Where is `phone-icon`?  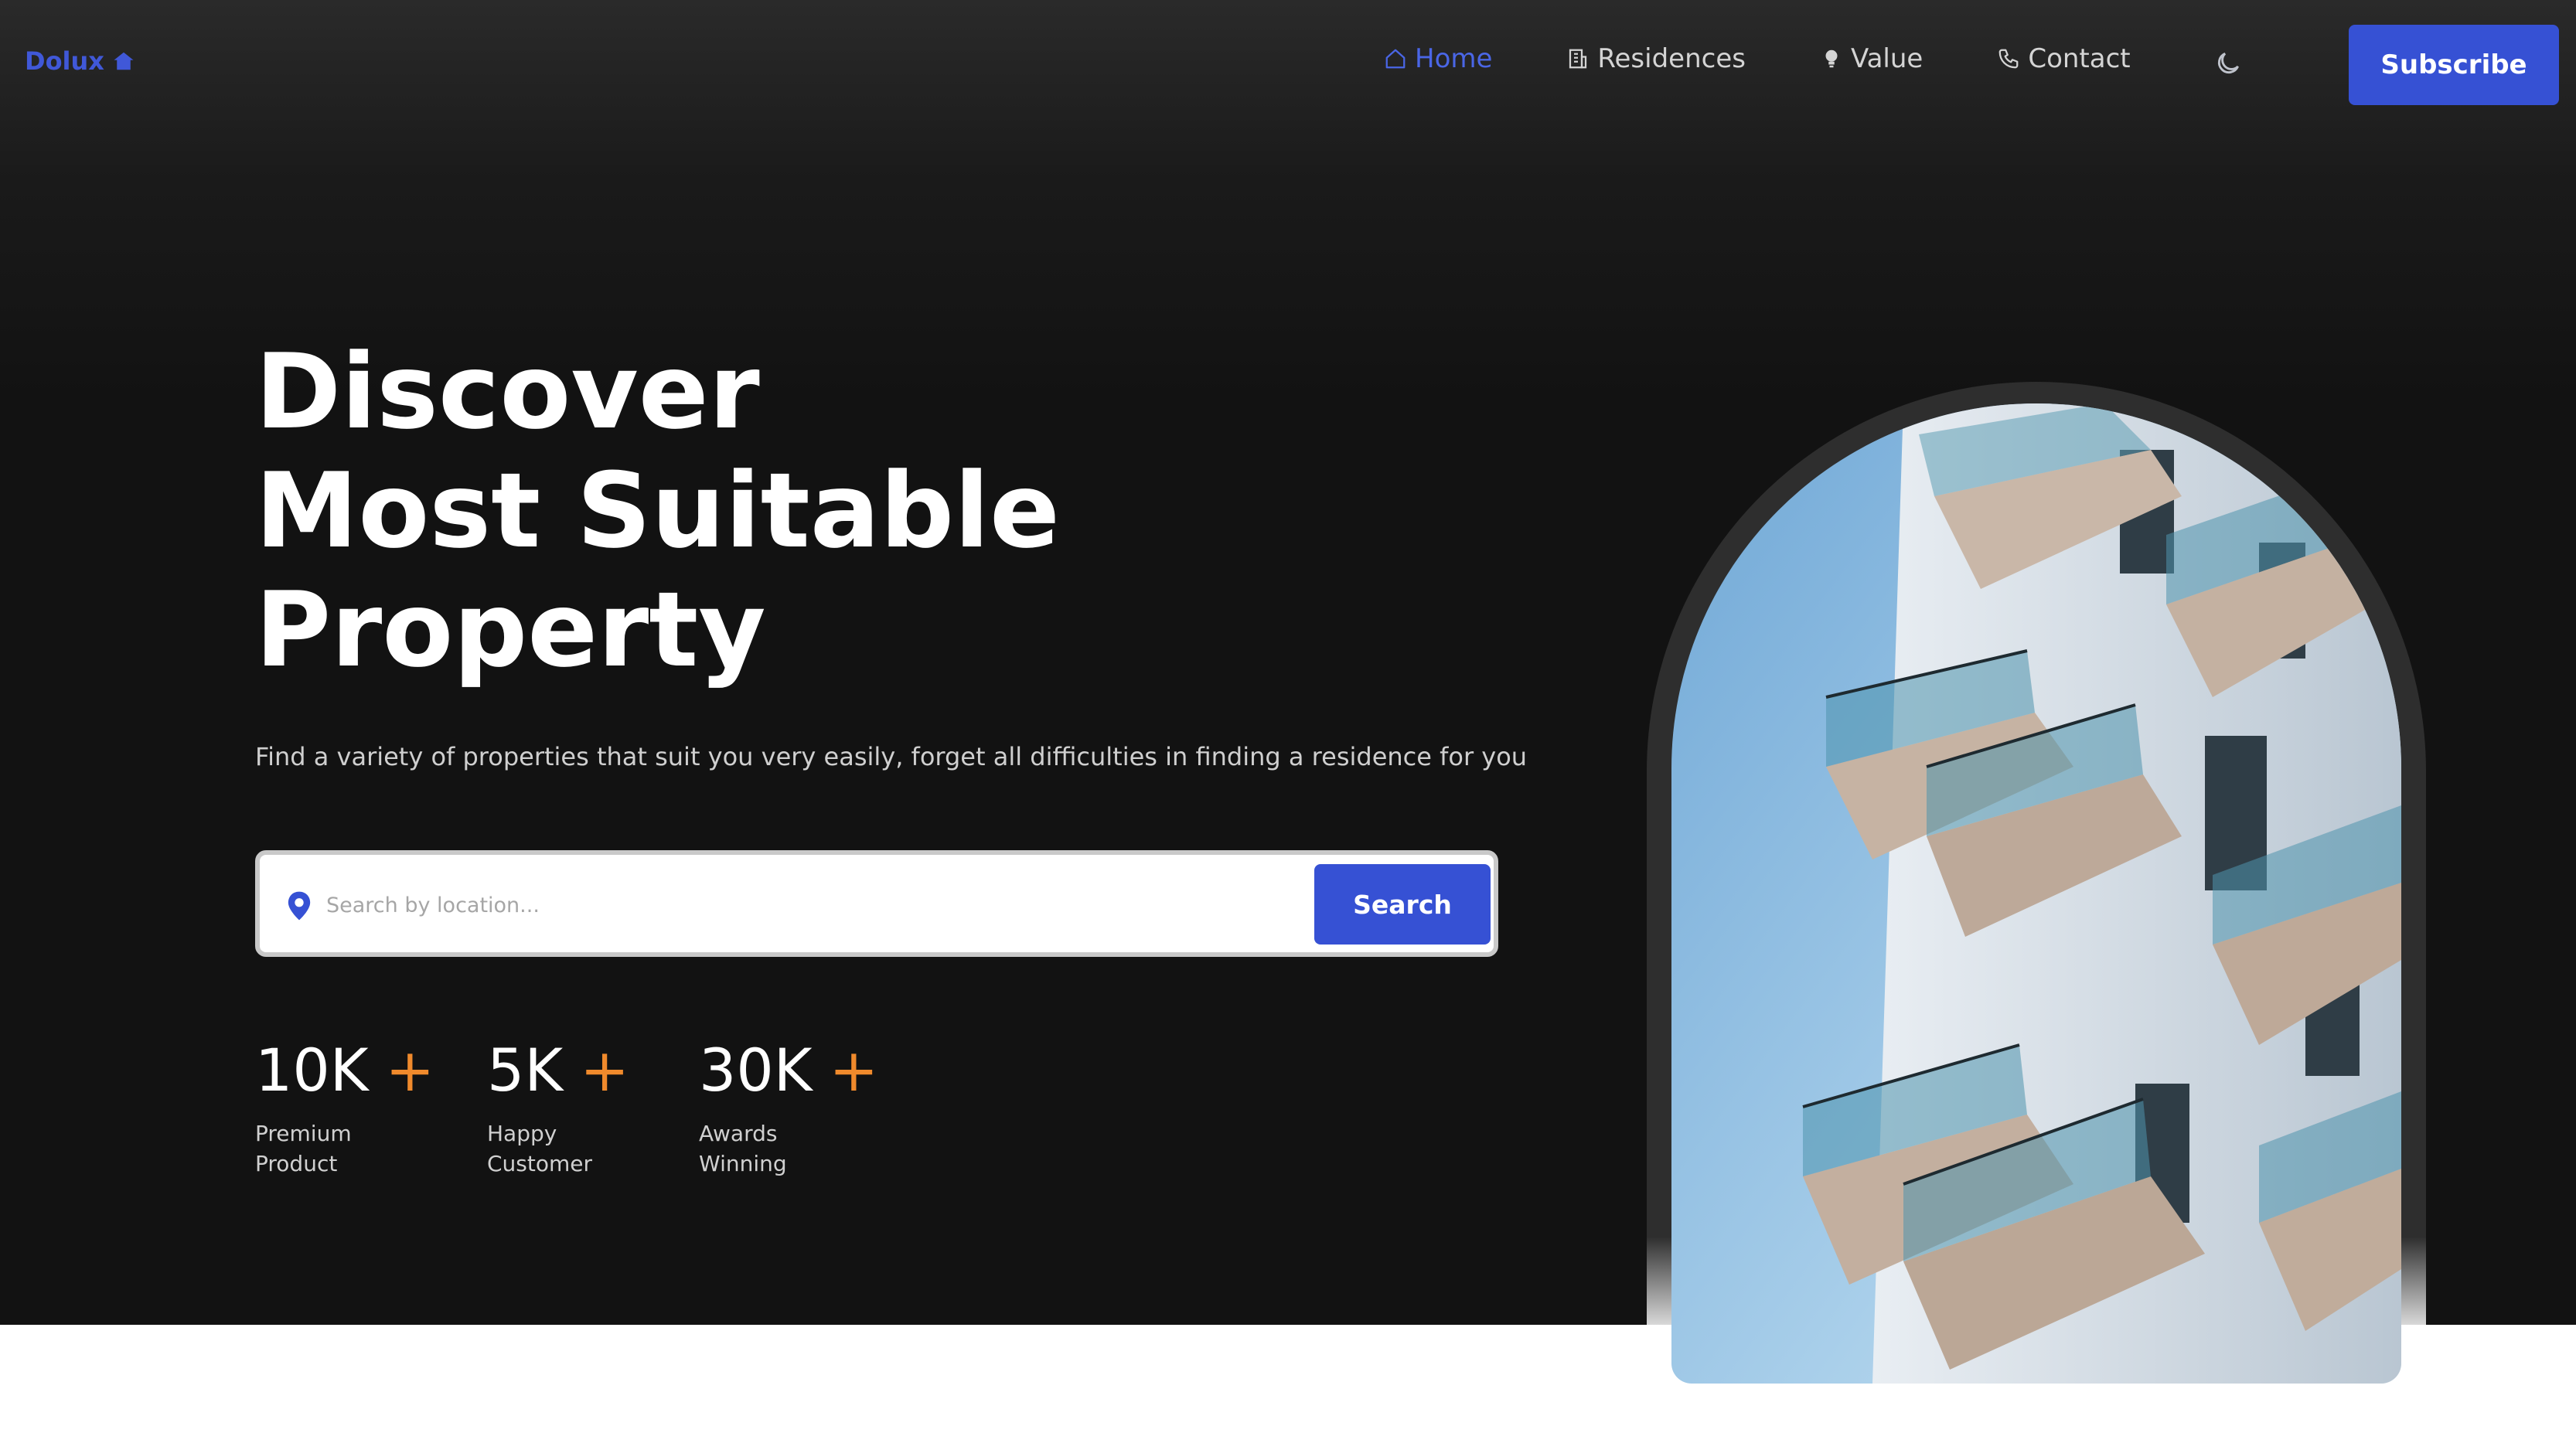
phone-icon is located at coordinates (2008, 59).